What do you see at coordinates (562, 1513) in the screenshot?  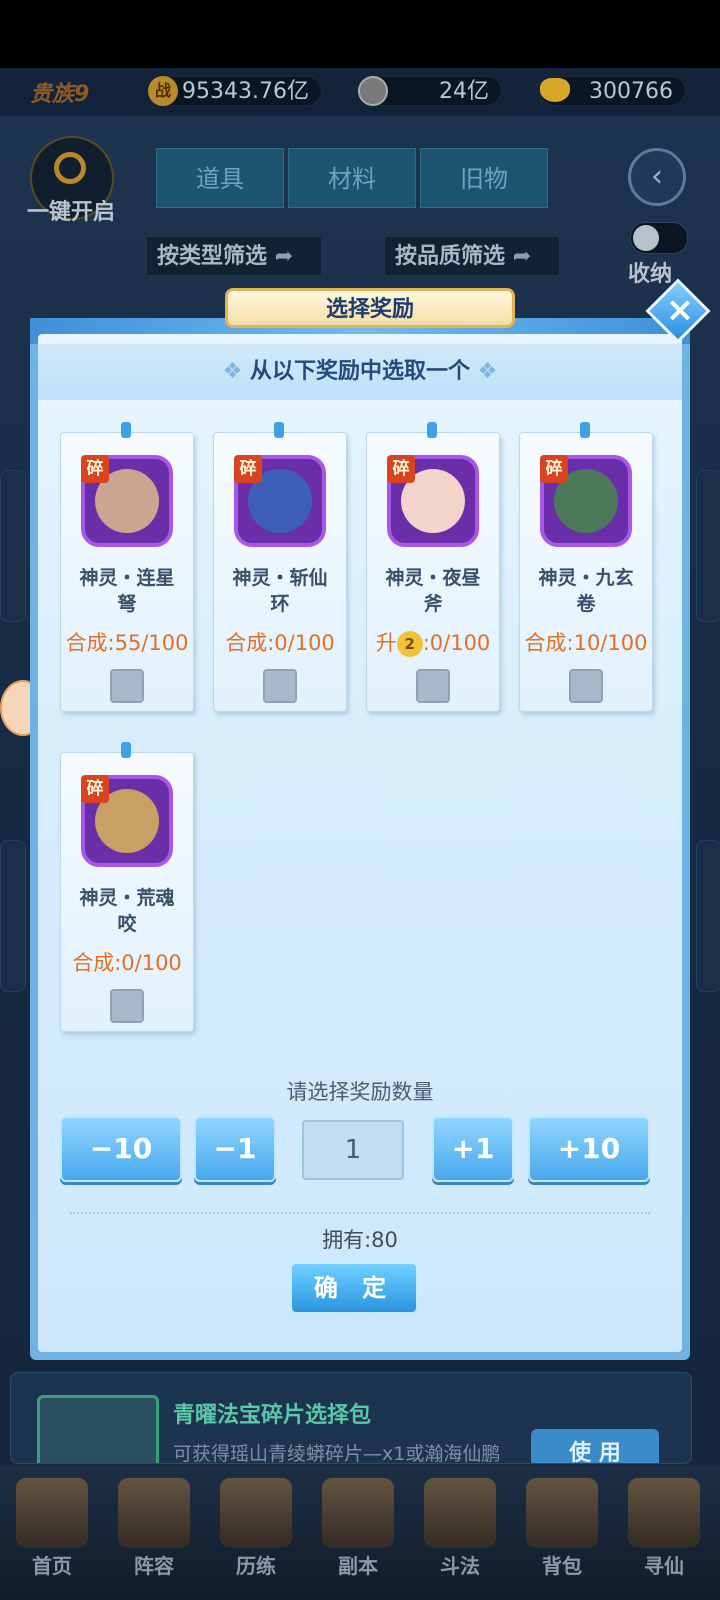 I see `bag-icon` at bounding box center [562, 1513].